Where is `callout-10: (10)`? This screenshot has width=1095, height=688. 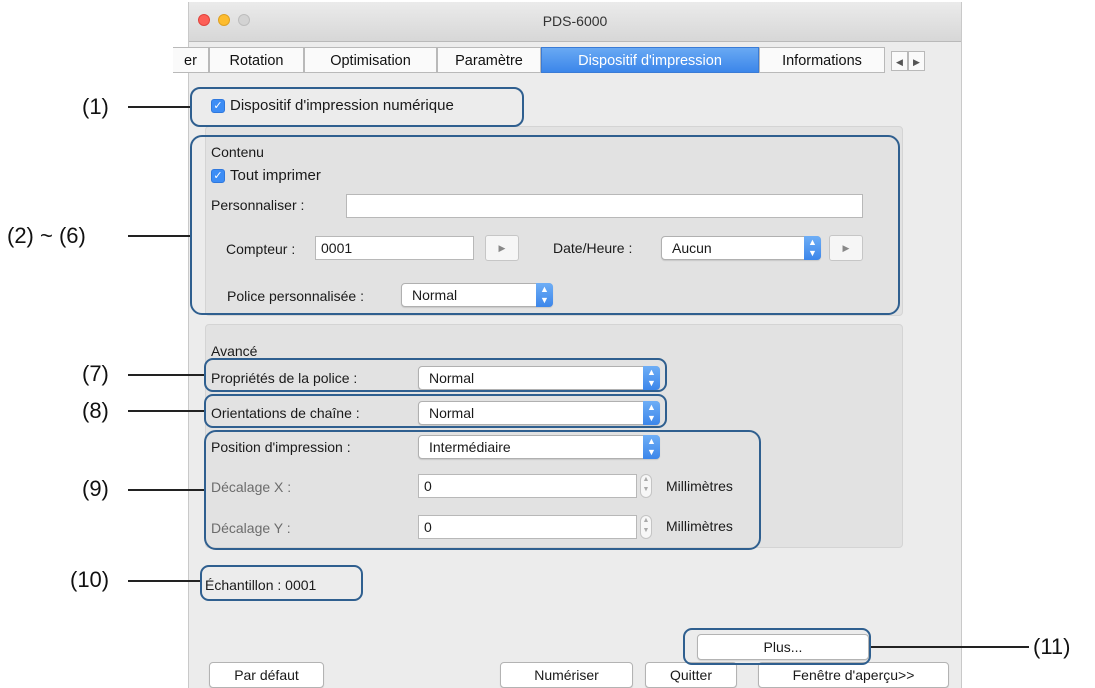 callout-10: (10) is located at coordinates (90, 579).